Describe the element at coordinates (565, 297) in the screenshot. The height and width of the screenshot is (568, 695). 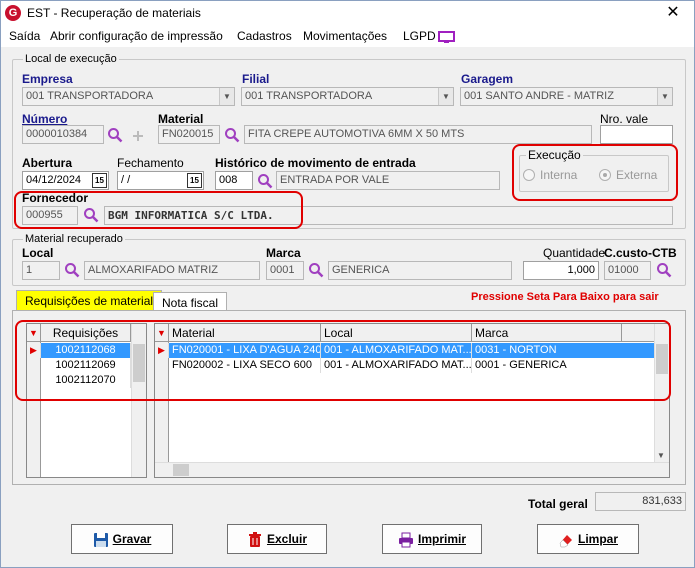
I see `hint-text: Pressione Seta Para Baixo para sair` at that location.